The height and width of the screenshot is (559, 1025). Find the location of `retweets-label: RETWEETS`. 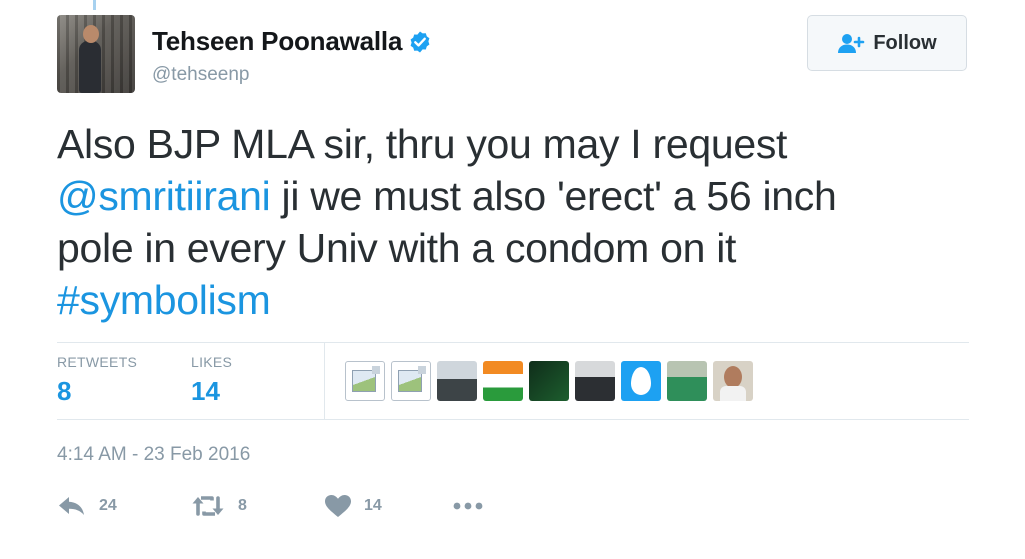

retweets-label: RETWEETS is located at coordinates (97, 362).